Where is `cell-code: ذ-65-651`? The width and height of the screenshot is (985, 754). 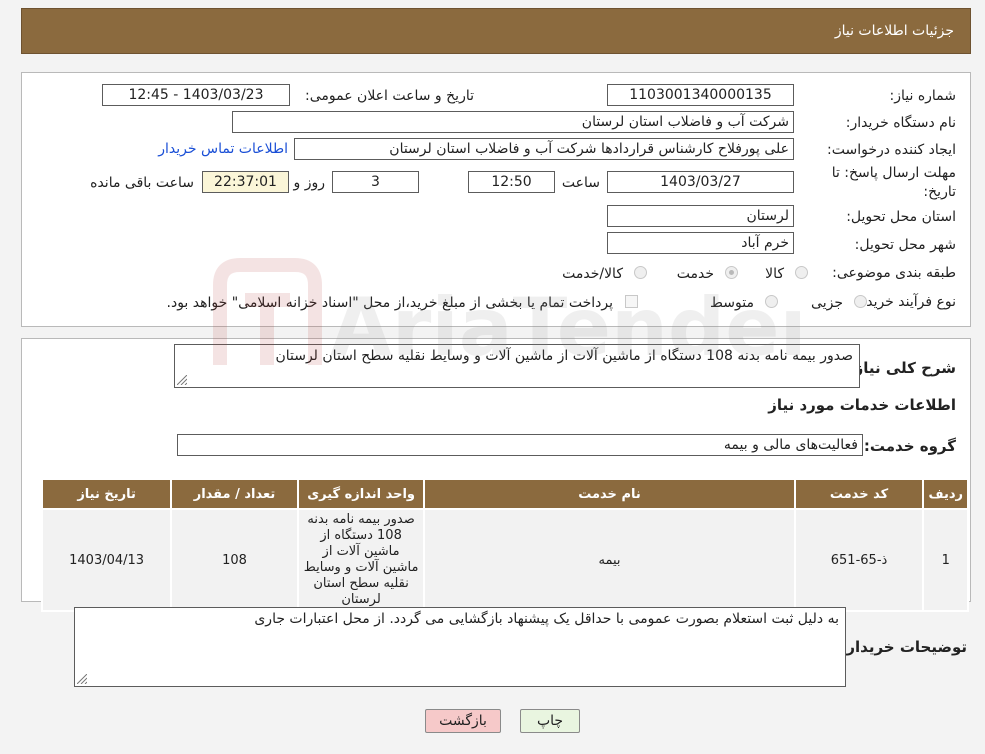
cell-code: ذ-65-651 is located at coordinates (859, 560).